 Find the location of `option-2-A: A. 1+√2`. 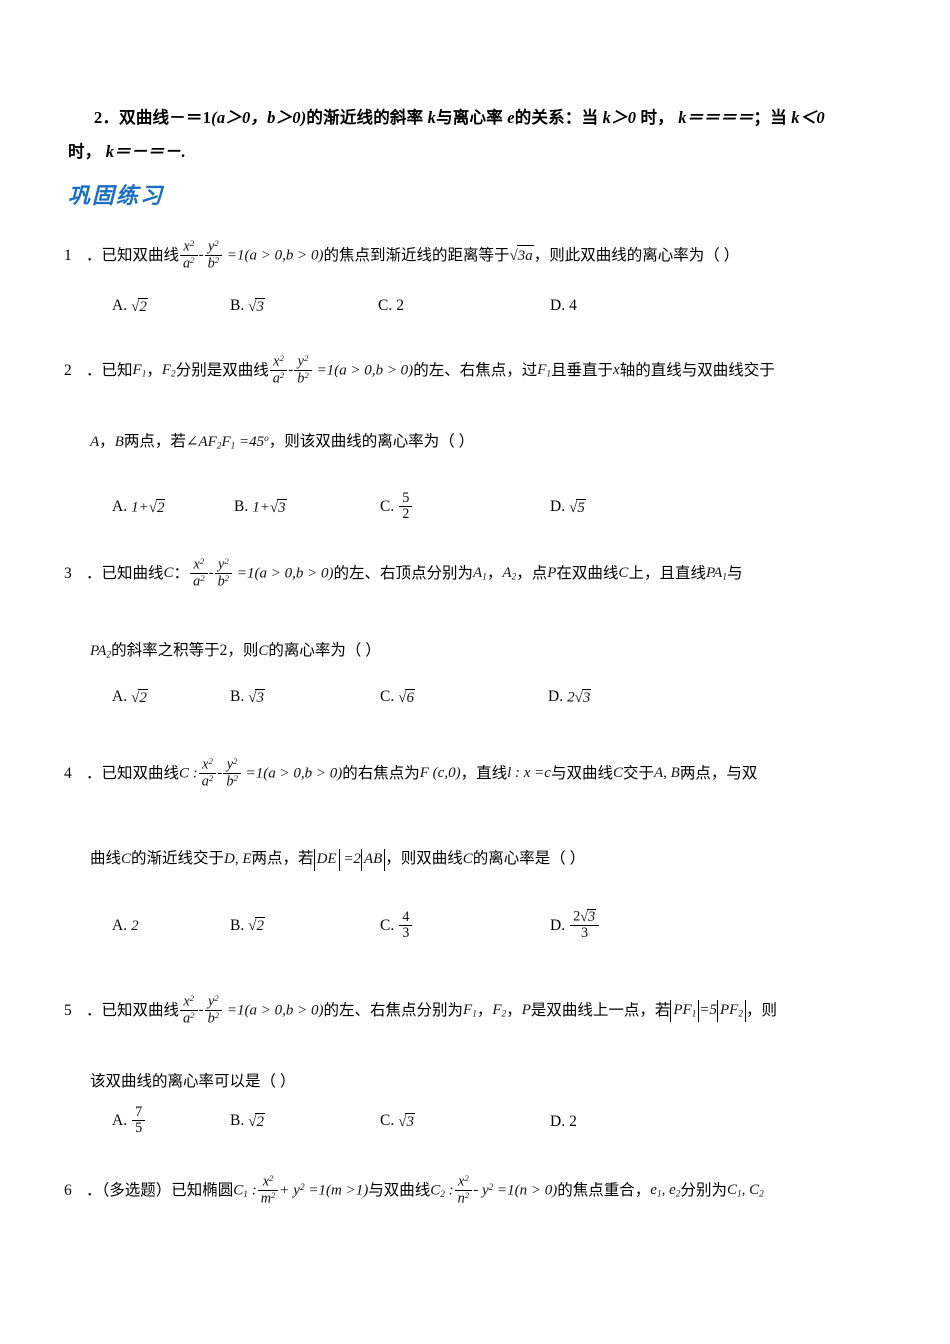

option-2-A: A. 1+√2 is located at coordinates (173, 507).